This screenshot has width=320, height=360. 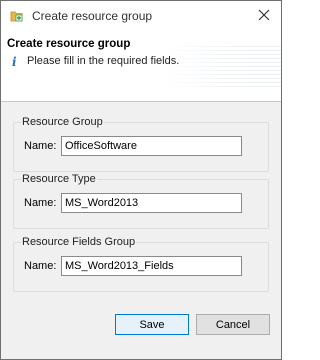 What do you see at coordinates (79, 242) in the screenshot?
I see `resource-fields-group-legend: Resource Fields Group` at bounding box center [79, 242].